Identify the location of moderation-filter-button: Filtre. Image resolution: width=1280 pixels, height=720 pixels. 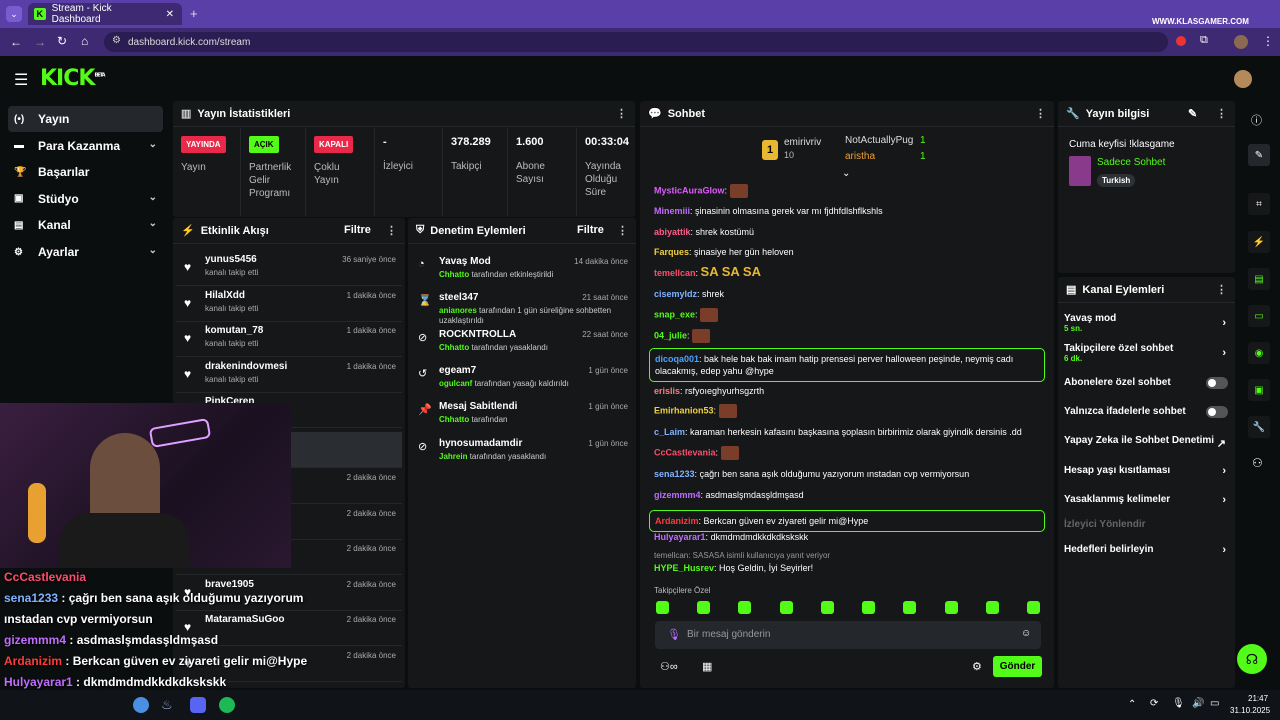
(590, 230).